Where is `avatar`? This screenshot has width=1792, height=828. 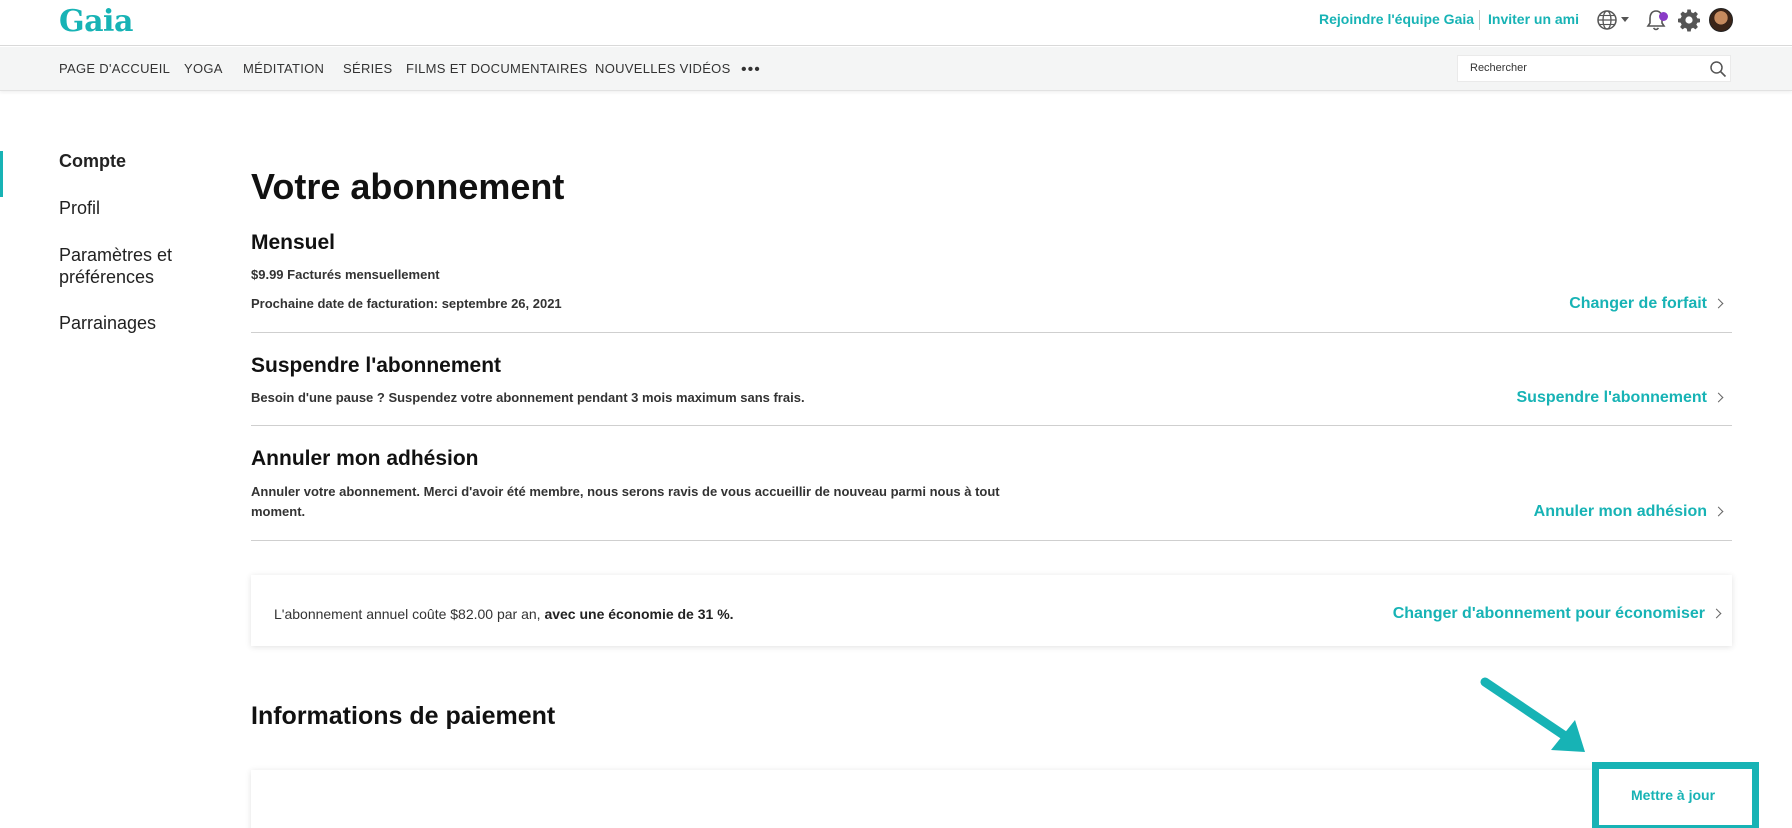 avatar is located at coordinates (1721, 20).